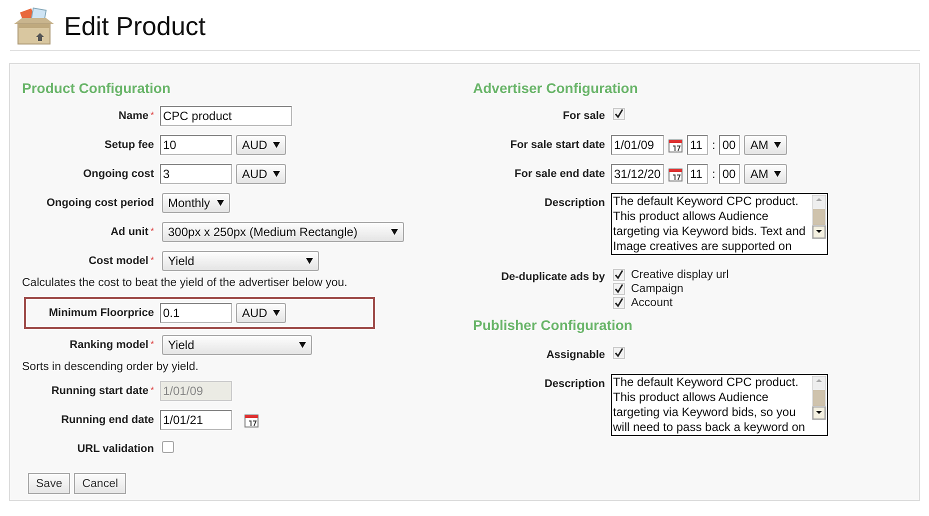 This screenshot has height=516, width=929. Describe the element at coordinates (34, 26) in the screenshot. I see `box-icon` at that location.